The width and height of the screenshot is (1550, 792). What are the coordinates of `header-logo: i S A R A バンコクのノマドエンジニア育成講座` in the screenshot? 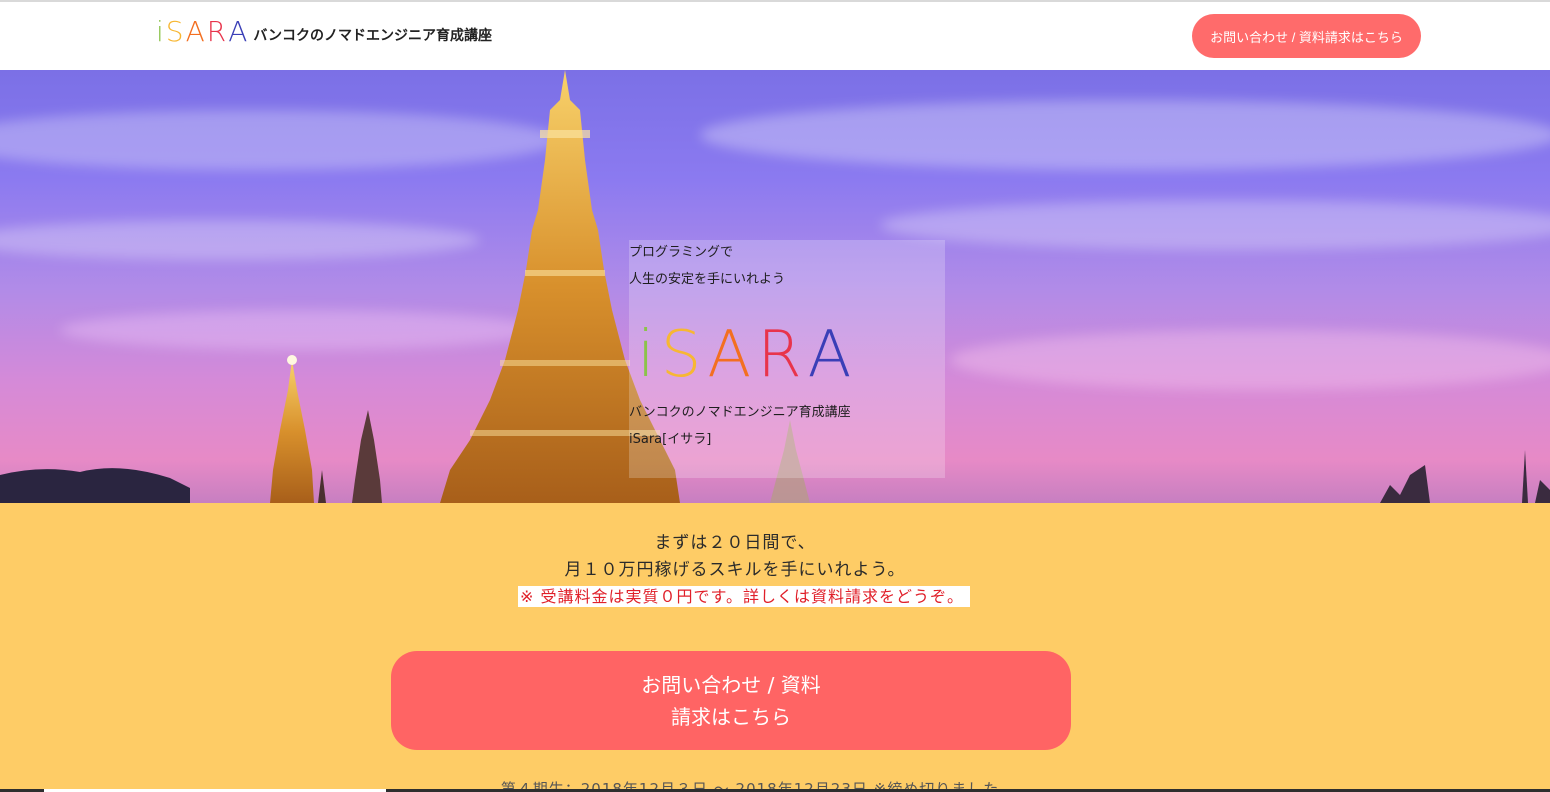 It's located at (324, 32).